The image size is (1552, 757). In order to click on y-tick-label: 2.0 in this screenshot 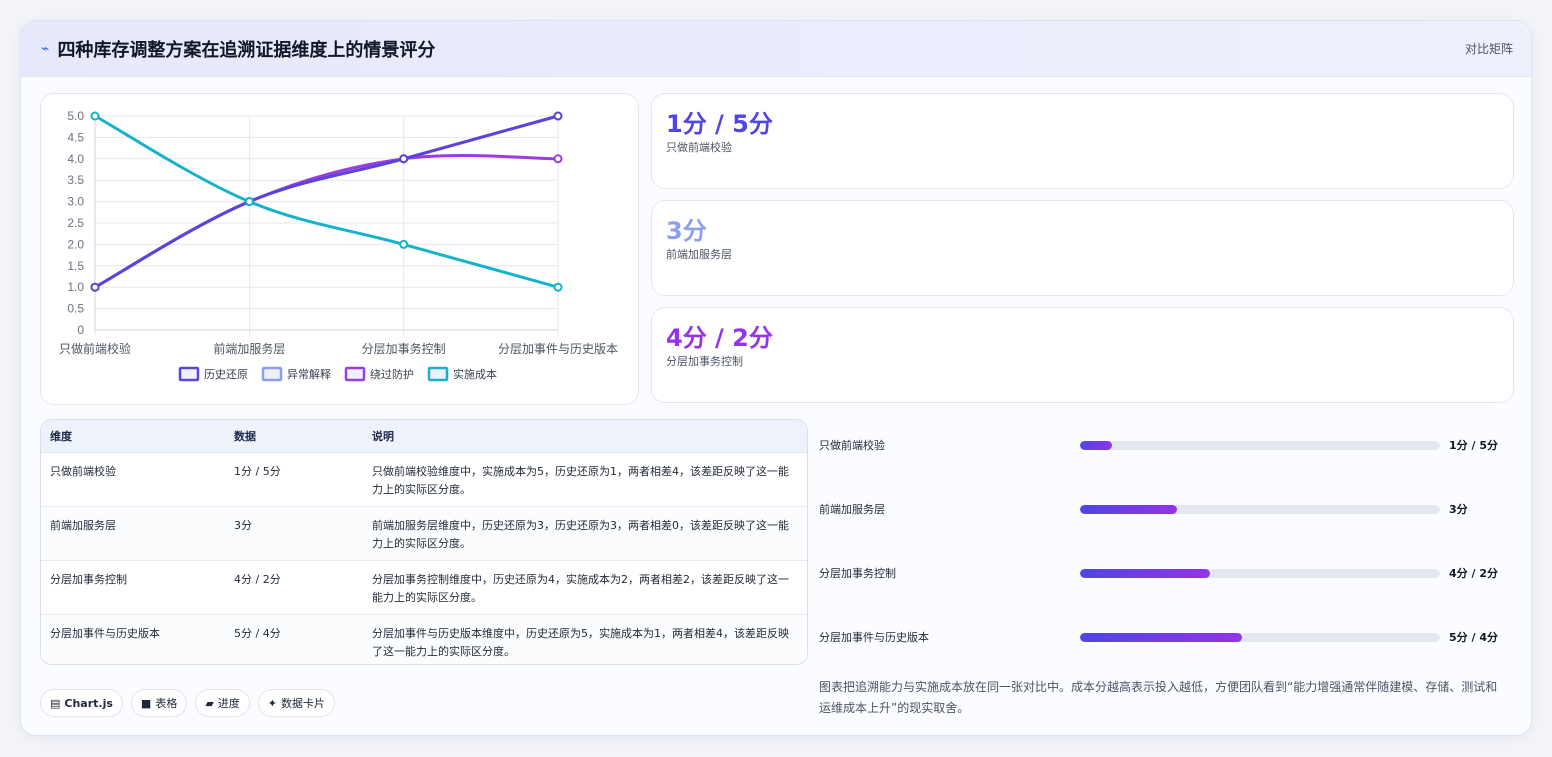, I will do `click(75, 244)`.